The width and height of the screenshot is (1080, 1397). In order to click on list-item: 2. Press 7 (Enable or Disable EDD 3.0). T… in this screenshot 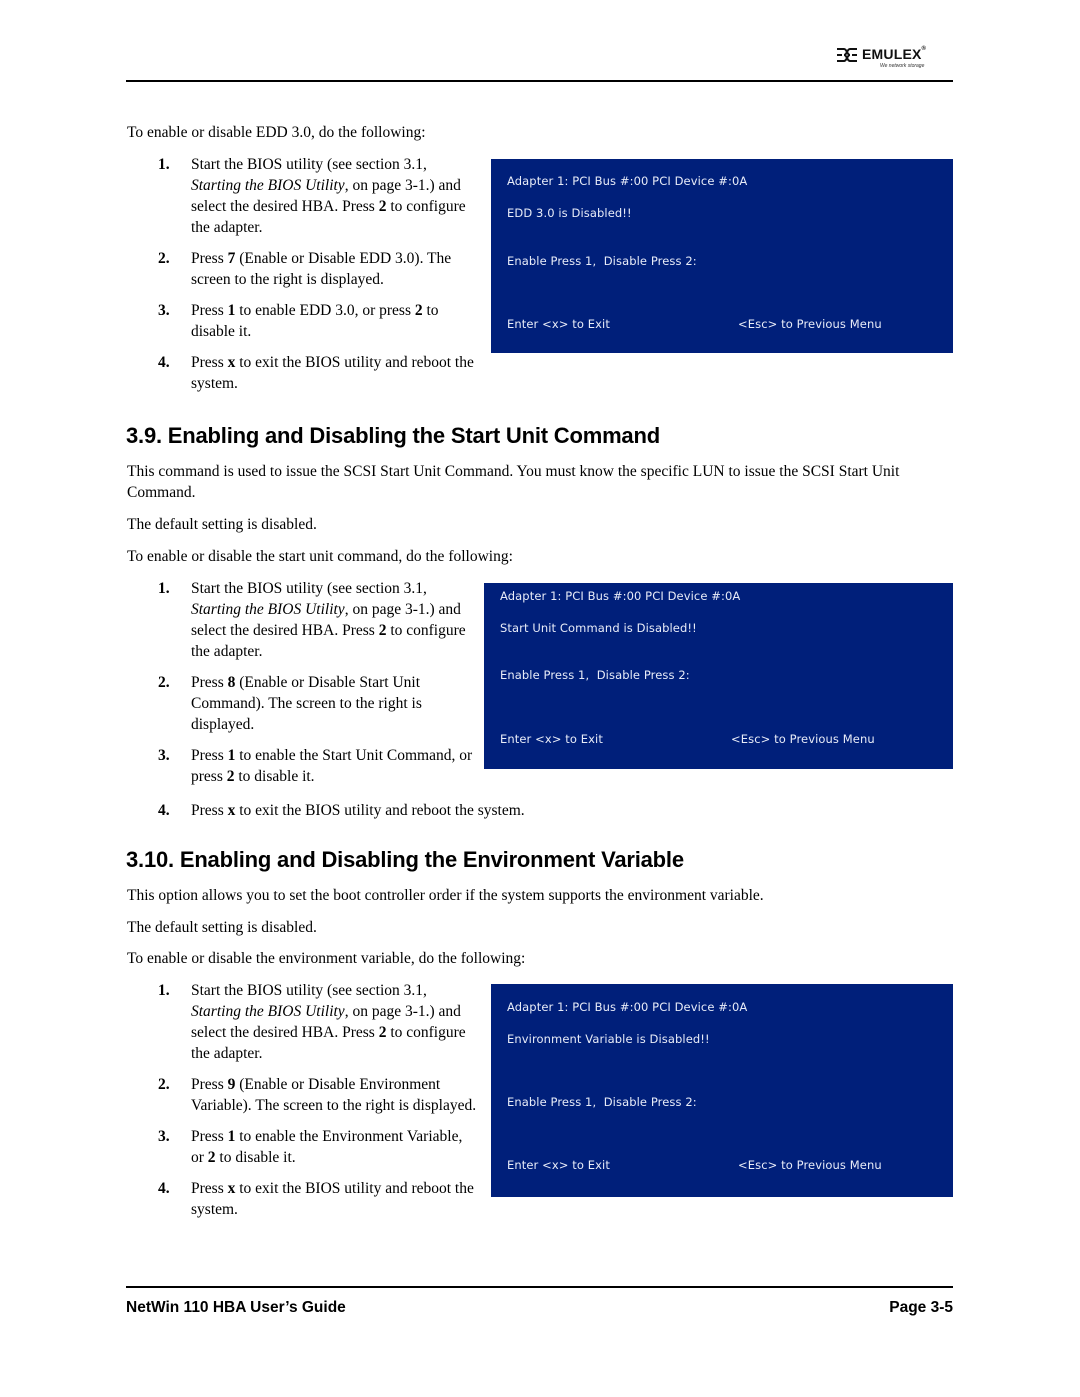, I will do `click(318, 269)`.